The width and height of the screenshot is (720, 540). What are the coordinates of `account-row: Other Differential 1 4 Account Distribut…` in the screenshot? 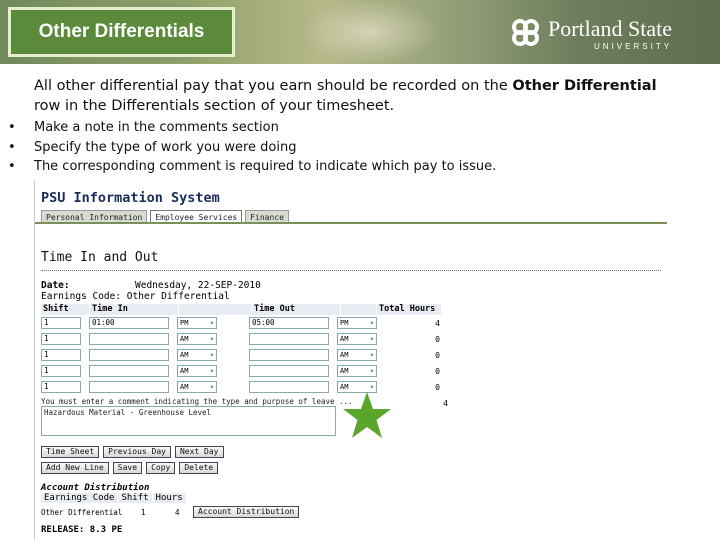 It's located at (172, 512).